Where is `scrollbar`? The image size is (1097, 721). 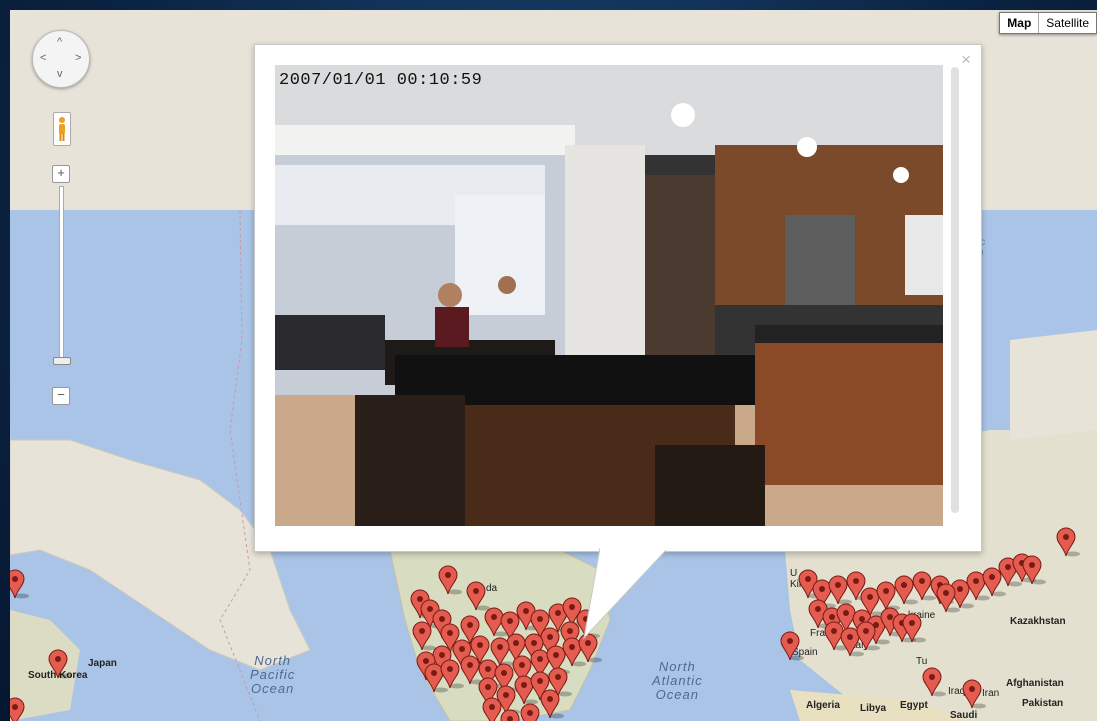 scrollbar is located at coordinates (955, 290).